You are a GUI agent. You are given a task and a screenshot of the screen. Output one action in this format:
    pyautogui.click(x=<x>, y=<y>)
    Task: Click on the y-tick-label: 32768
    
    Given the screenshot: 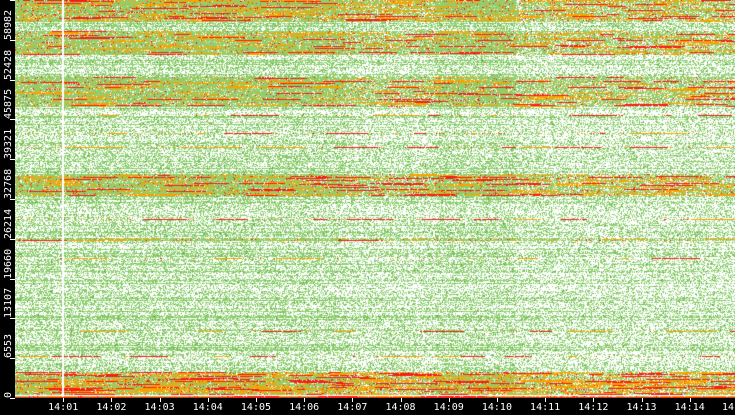 What is the action you would take?
    pyautogui.click(x=8, y=183)
    